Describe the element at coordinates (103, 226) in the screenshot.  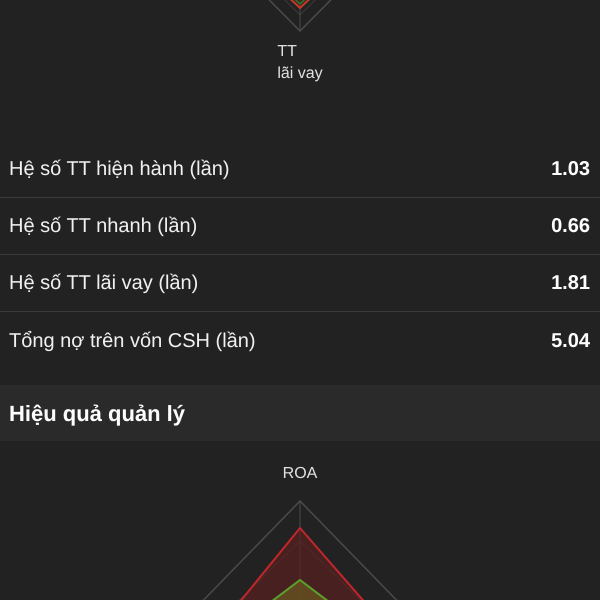
I see `ratio-label: Hệ số TT nhanh (lần)` at that location.